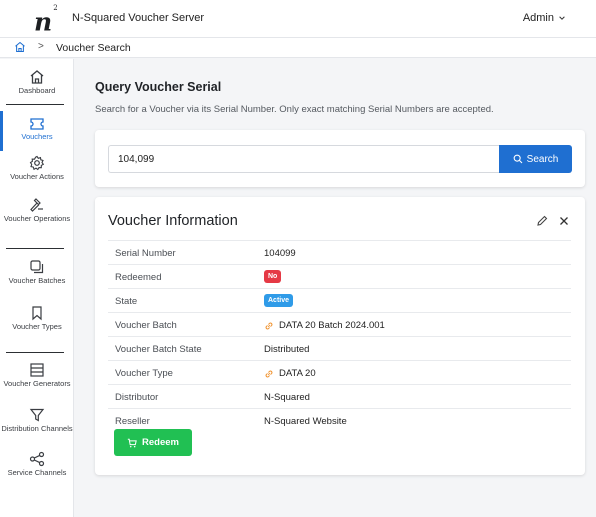 Image resolution: width=596 pixels, height=517 pixels. I want to click on close-icon, so click(564, 221).